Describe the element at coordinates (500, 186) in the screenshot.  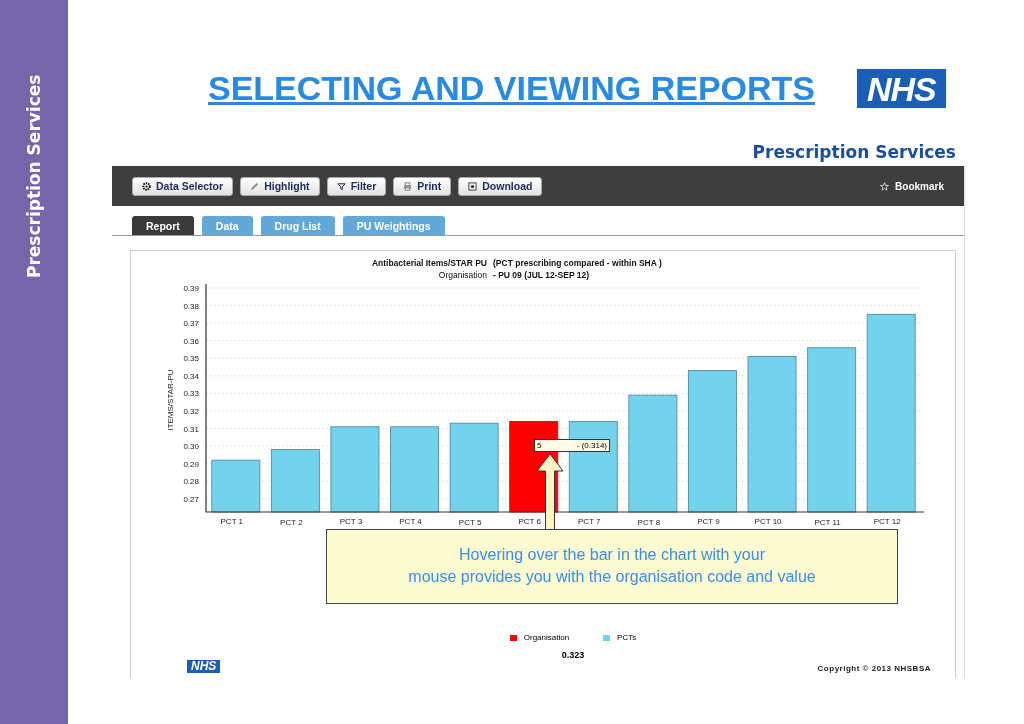
I see `toolbar-button: Download` at that location.